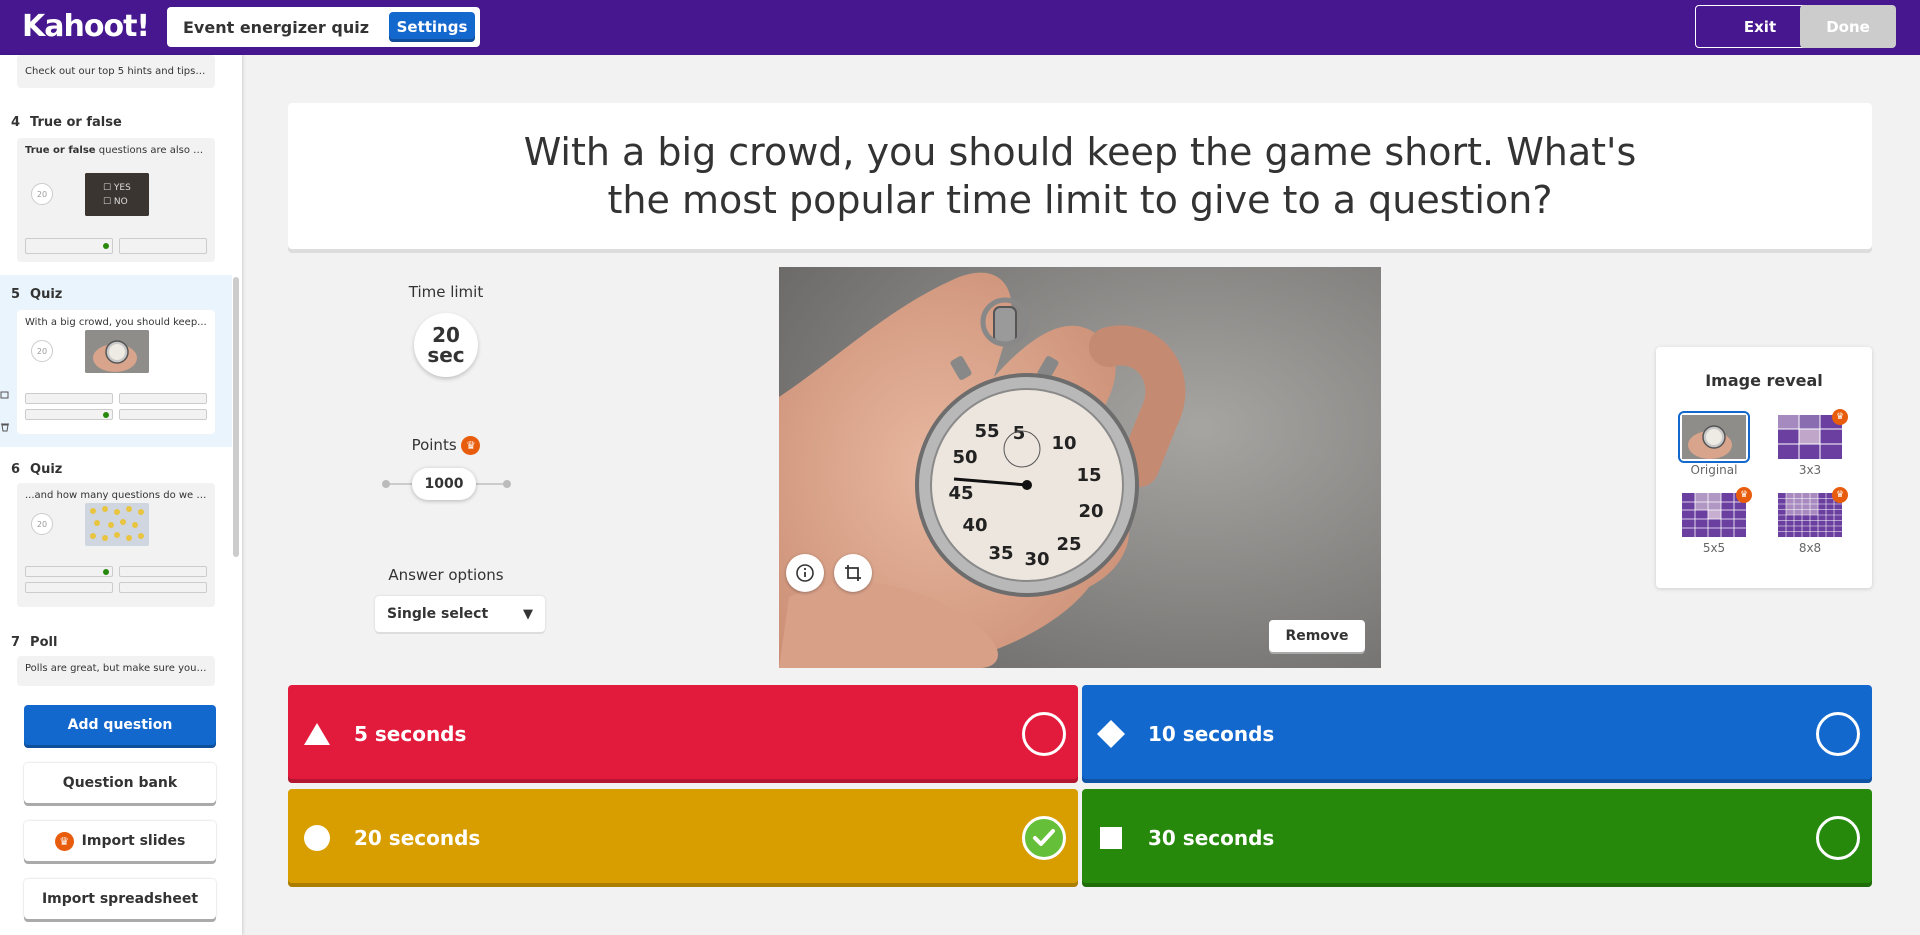 The height and width of the screenshot is (935, 1920). What do you see at coordinates (16, 122) in the screenshot?
I see `slide-number: 4` at bounding box center [16, 122].